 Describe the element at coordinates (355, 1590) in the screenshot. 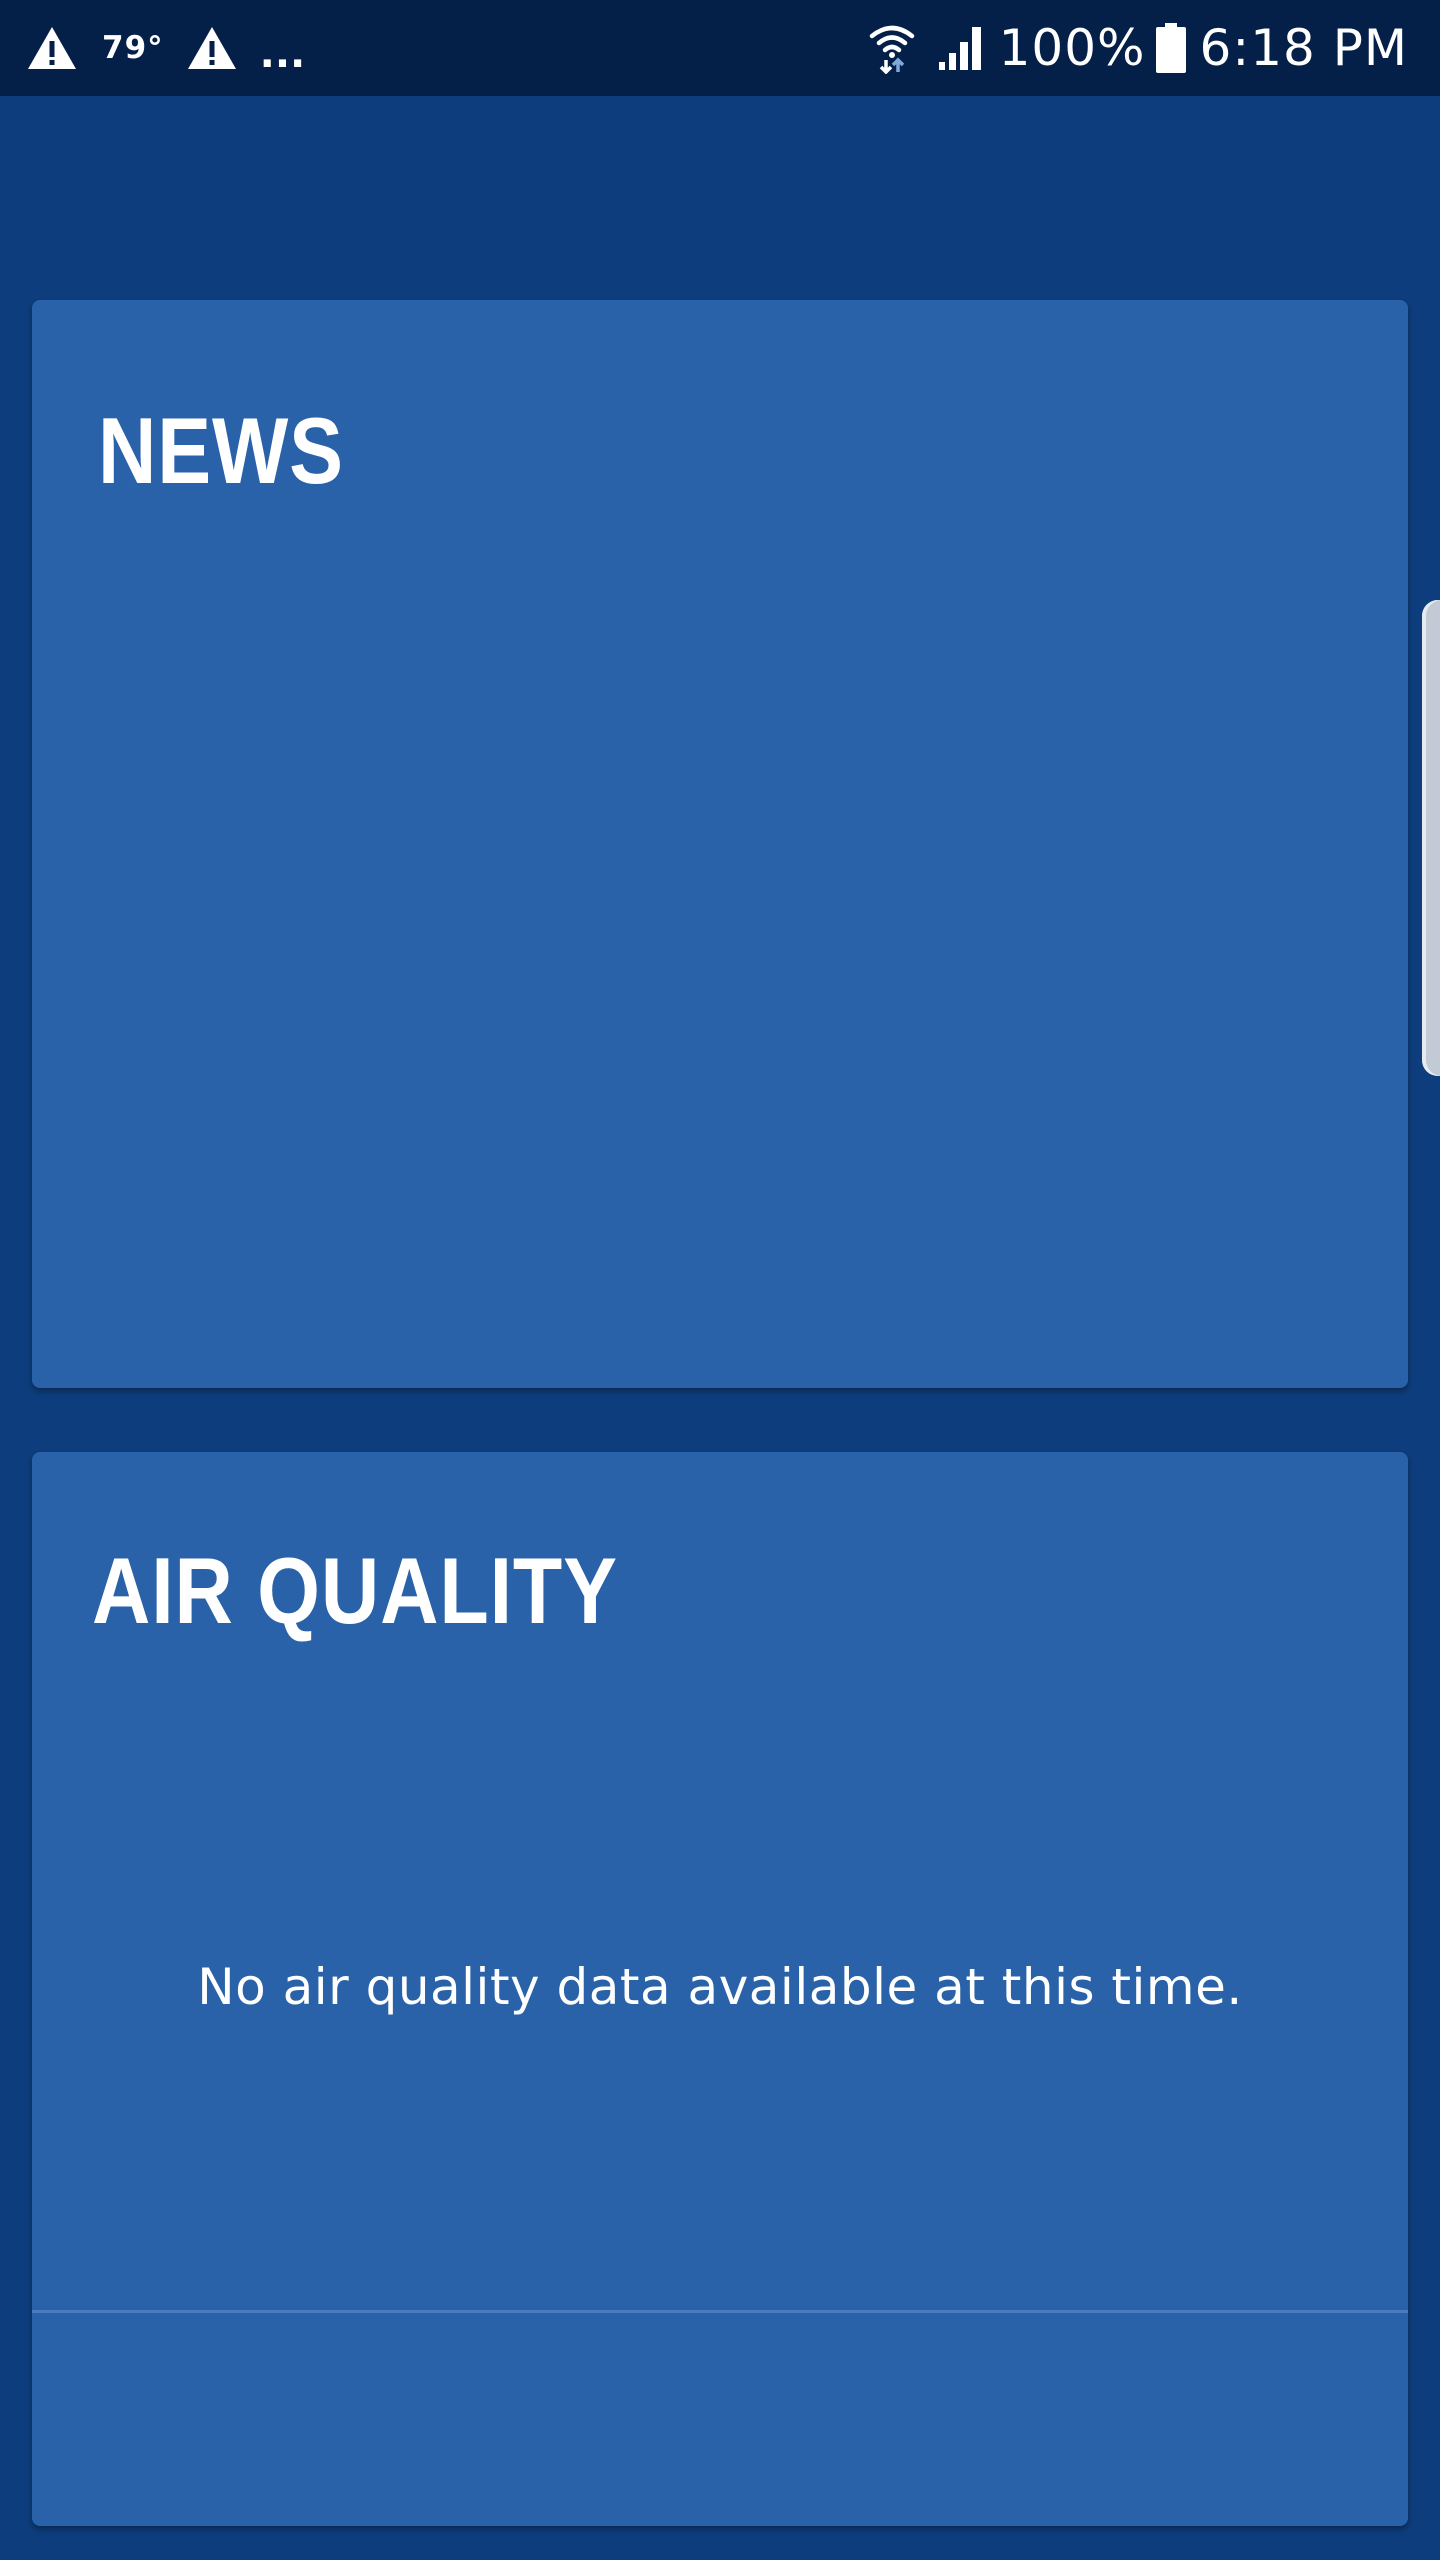

I see `air-quality-card-title: AIR QUALITY` at that location.